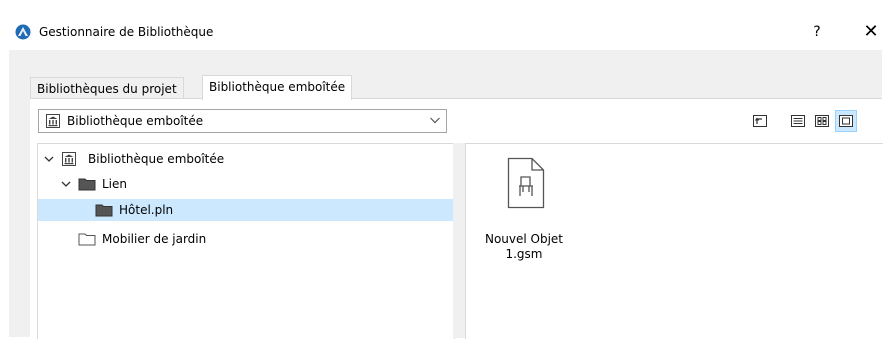  Describe the element at coordinates (126, 32) in the screenshot. I see `window-title: Gestionnaire de Bibliothèque` at that location.